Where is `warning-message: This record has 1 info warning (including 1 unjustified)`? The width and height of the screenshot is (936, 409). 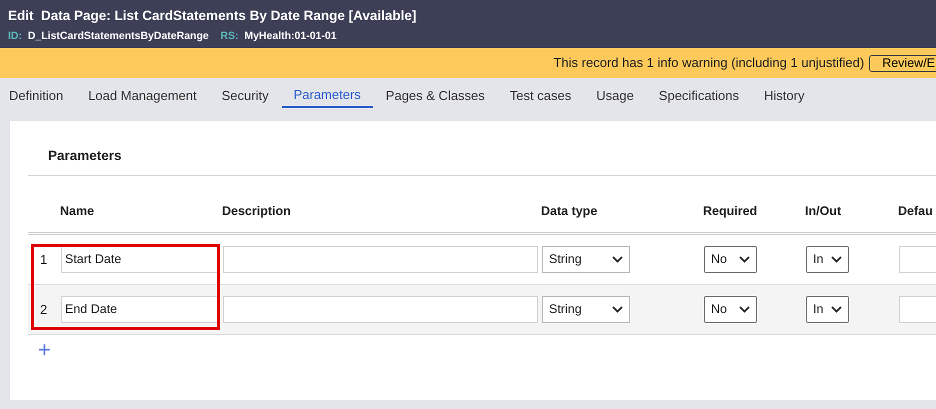
warning-message: This record has 1 info warning (including 1 unjustified) is located at coordinates (708, 63).